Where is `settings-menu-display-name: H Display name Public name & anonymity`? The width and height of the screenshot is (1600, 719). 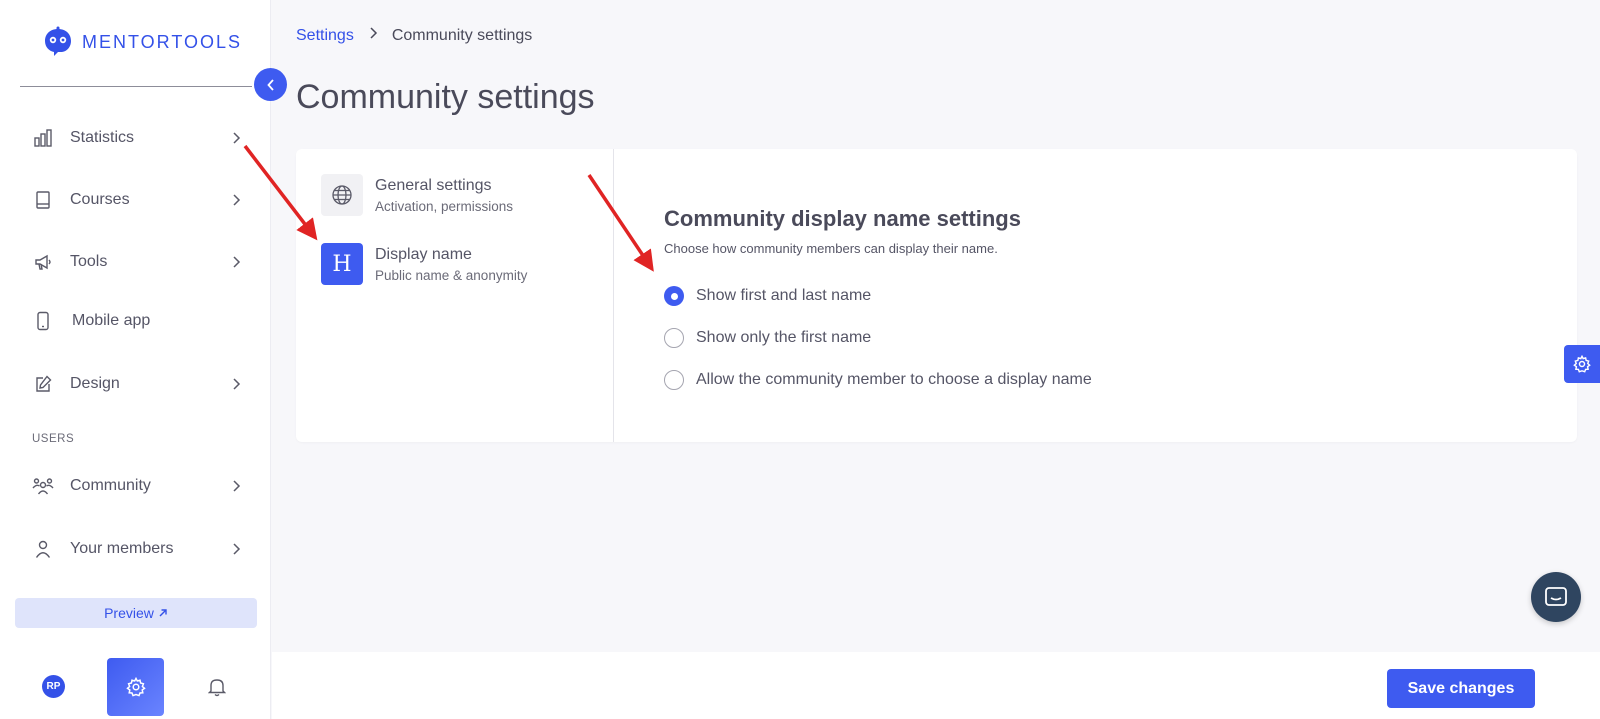 settings-menu-display-name: H Display name Public name & anonymity is located at coordinates (461, 265).